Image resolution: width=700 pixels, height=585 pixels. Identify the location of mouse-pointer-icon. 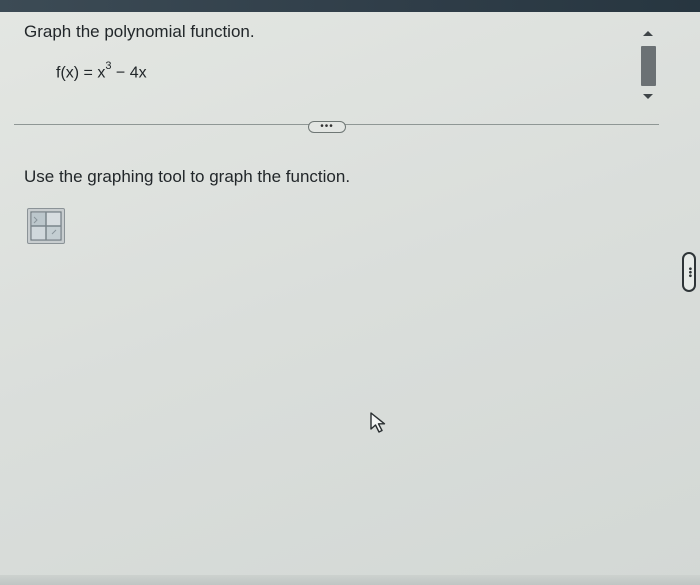
(378, 422).